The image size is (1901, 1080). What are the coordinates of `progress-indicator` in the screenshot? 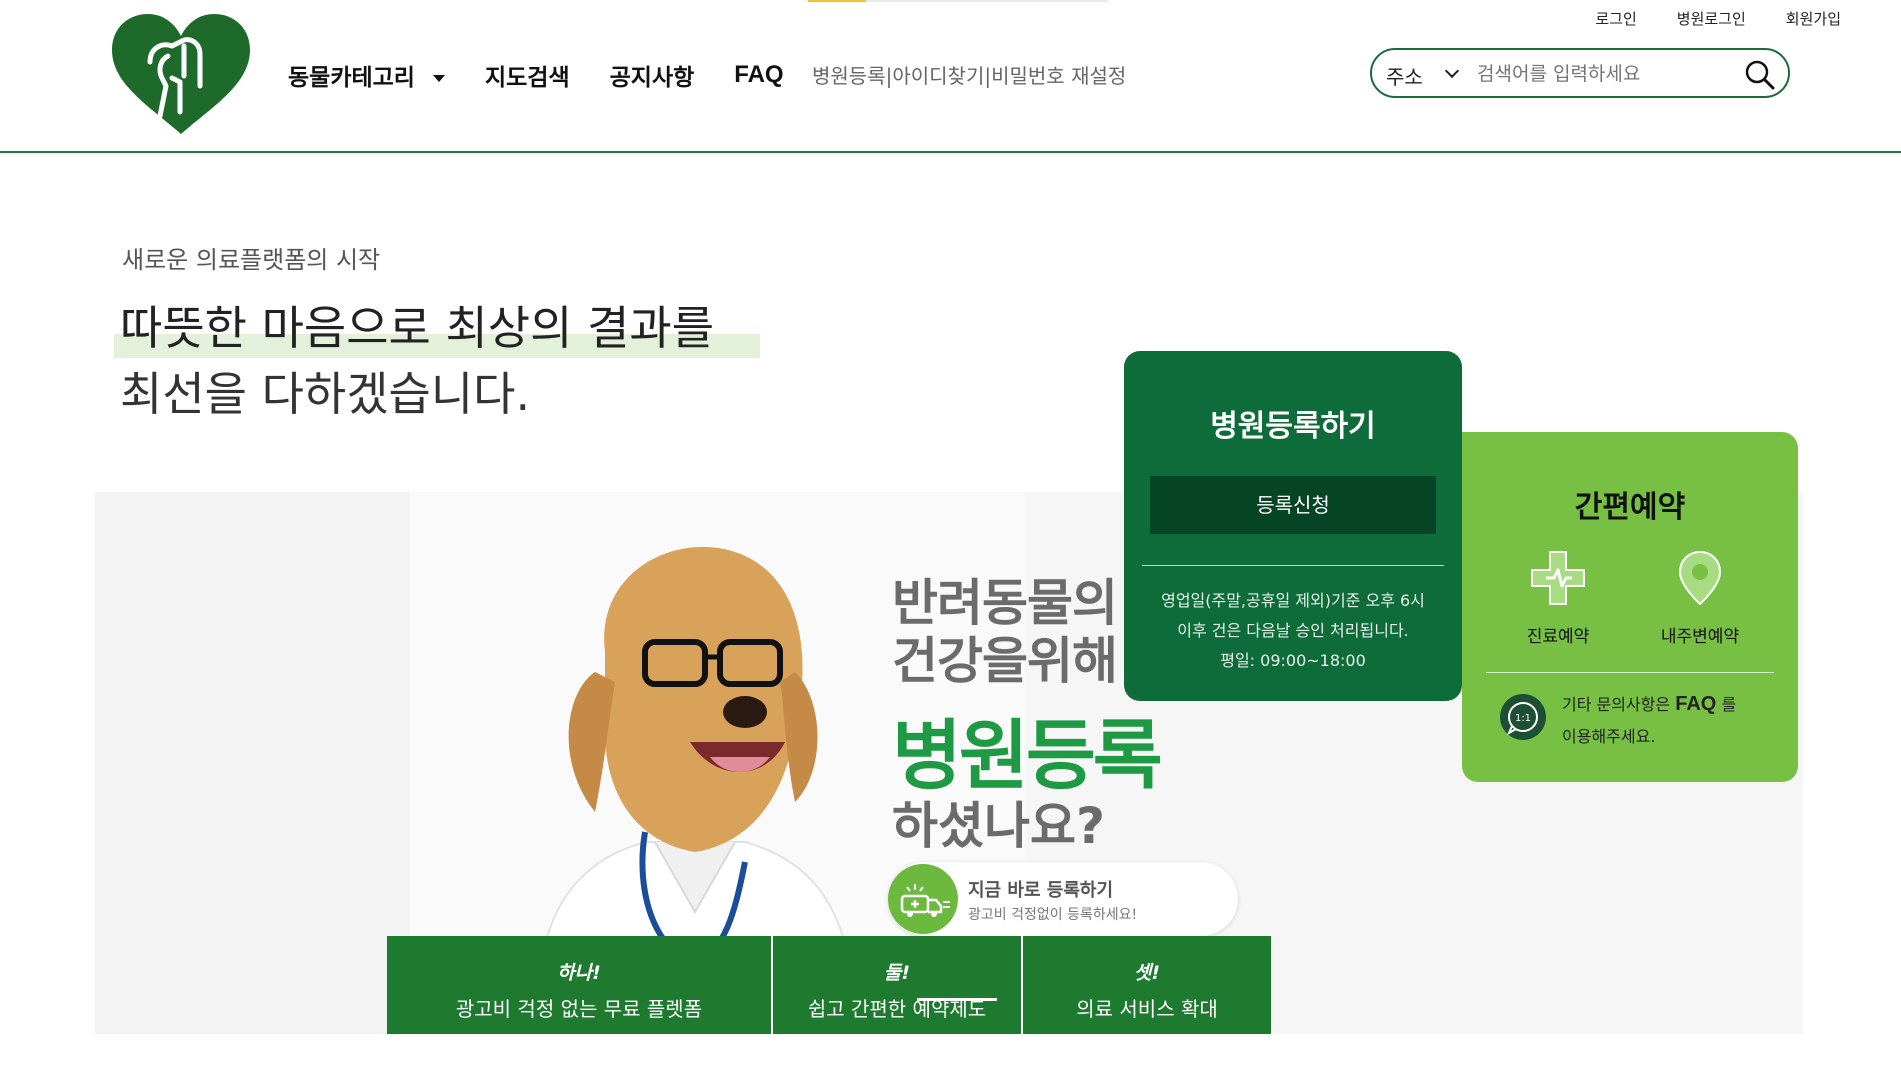 It's located at (958, 1).